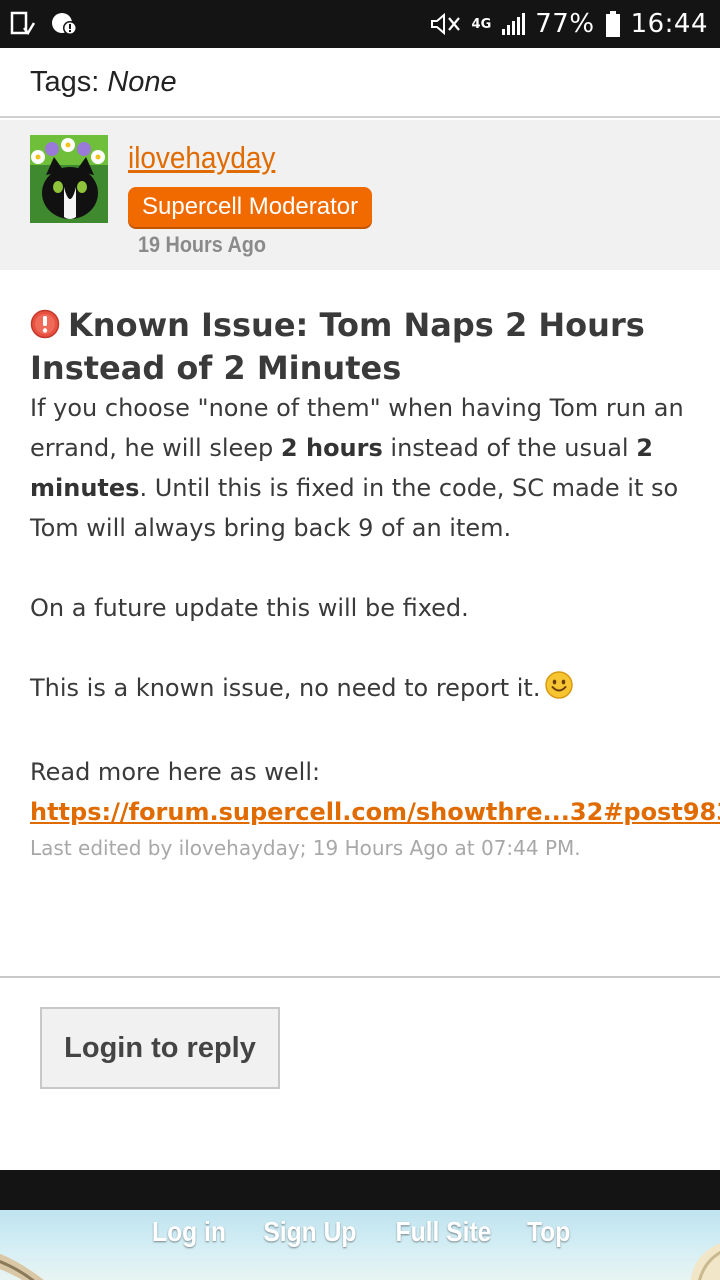 This screenshot has width=720, height=1280. I want to click on signal-icon, so click(513, 24).